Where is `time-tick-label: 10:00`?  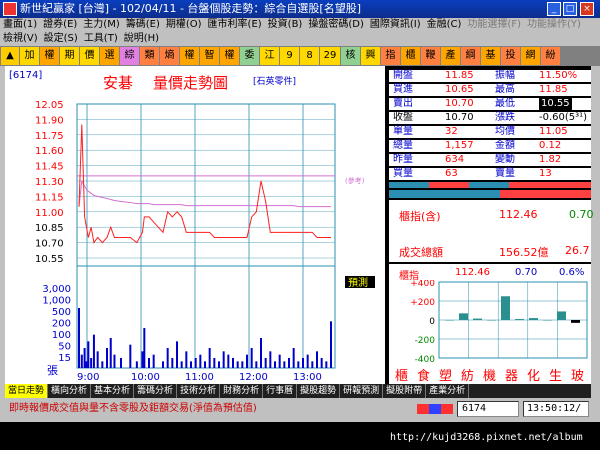
time-tick-label: 10:00 is located at coordinates (145, 377).